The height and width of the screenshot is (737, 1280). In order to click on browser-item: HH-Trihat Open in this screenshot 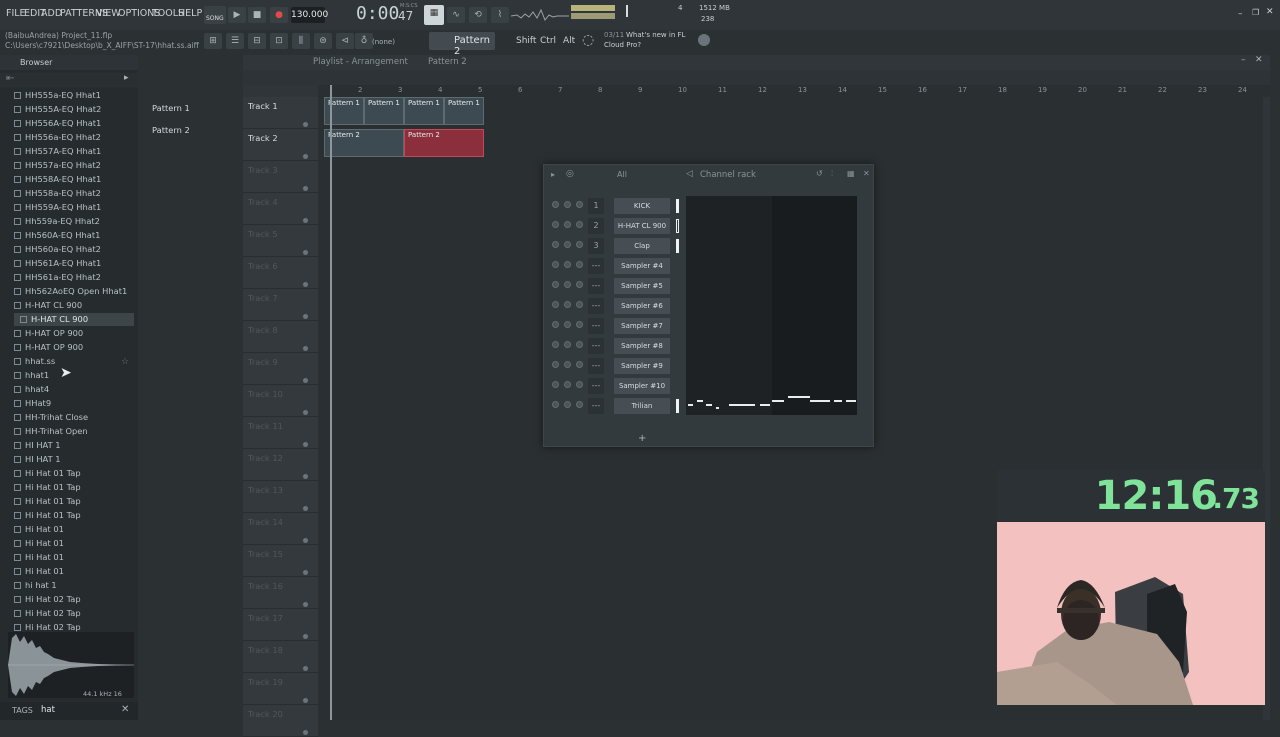, I will do `click(74, 431)`.